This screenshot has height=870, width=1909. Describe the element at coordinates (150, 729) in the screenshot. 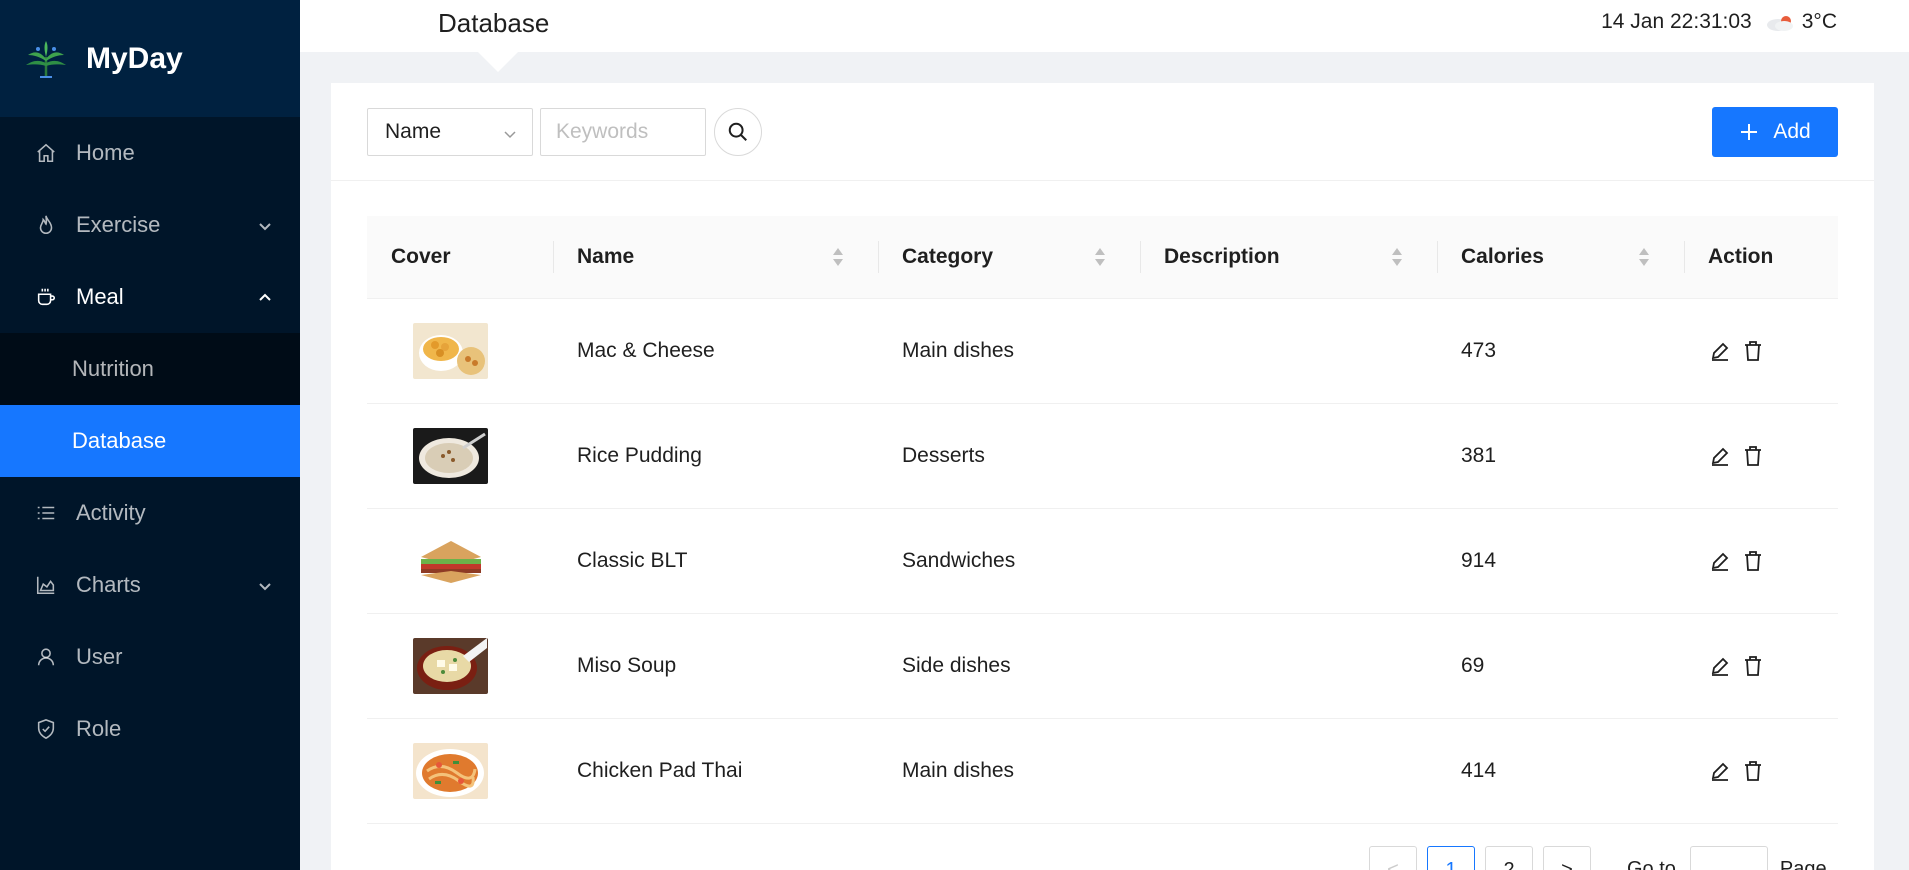

I see `sidebar-item-role: Role` at that location.